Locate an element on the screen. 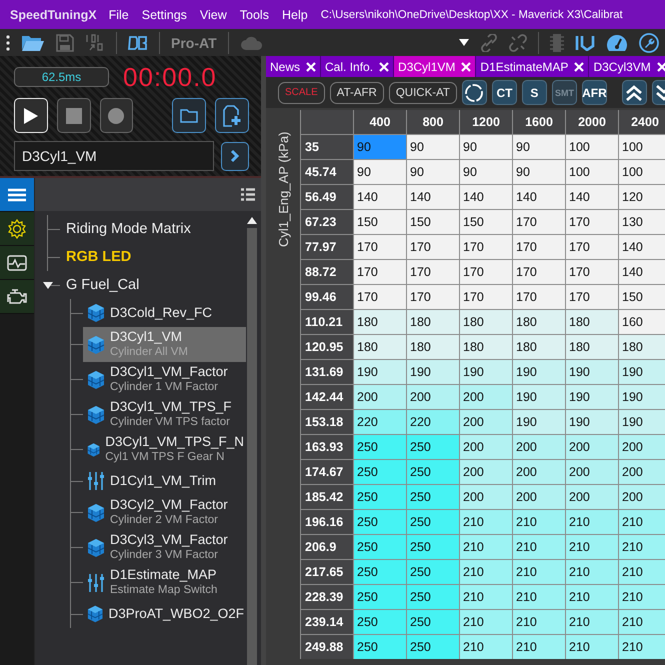 This screenshot has height=665, width=665. wrench-icon is located at coordinates (649, 42).